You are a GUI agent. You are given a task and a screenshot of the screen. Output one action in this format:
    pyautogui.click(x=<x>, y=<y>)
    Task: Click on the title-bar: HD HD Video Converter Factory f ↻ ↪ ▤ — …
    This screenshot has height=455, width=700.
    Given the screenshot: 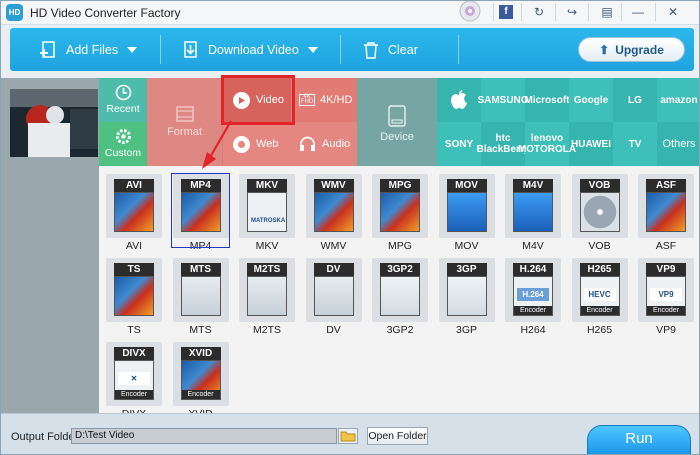 What is the action you would take?
    pyautogui.click(x=350, y=13)
    